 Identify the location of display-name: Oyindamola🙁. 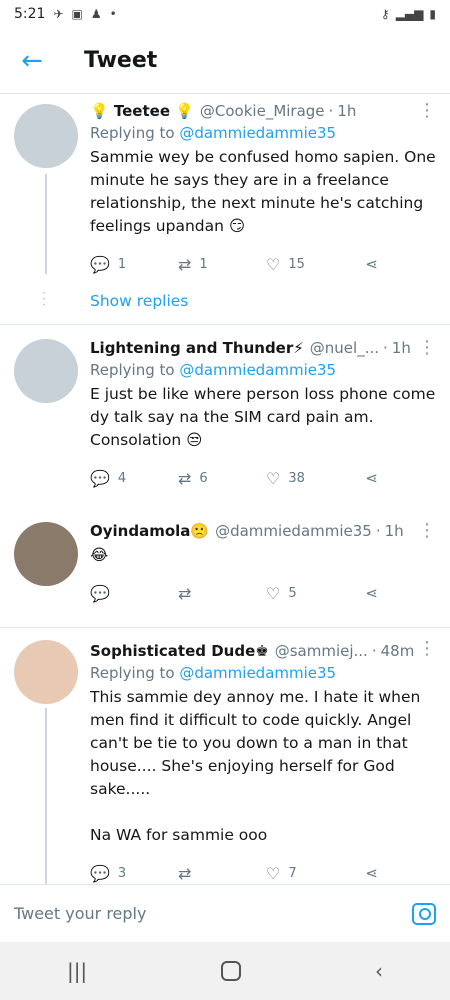
(149, 531).